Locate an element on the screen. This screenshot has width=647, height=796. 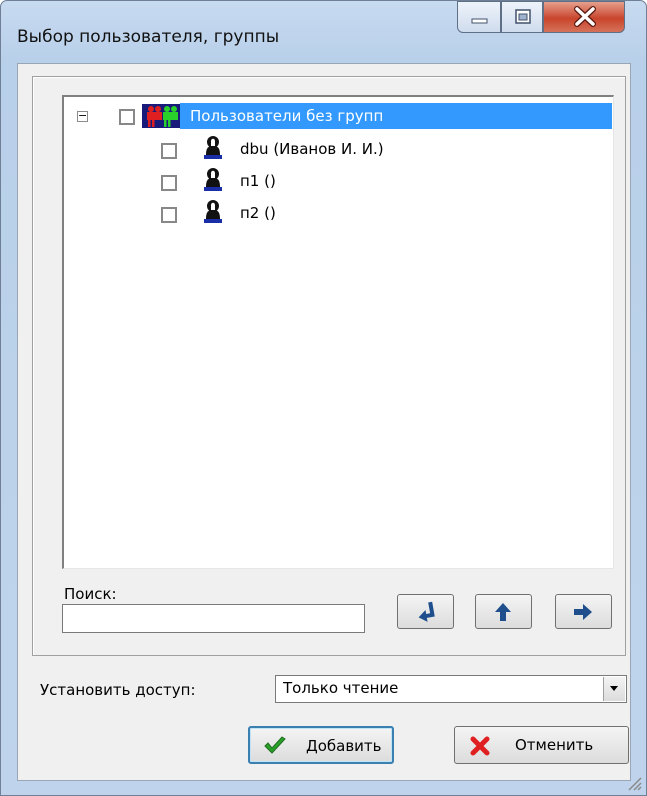
user-label-dbu: dbu (Иванов И. И.) is located at coordinates (312, 152).